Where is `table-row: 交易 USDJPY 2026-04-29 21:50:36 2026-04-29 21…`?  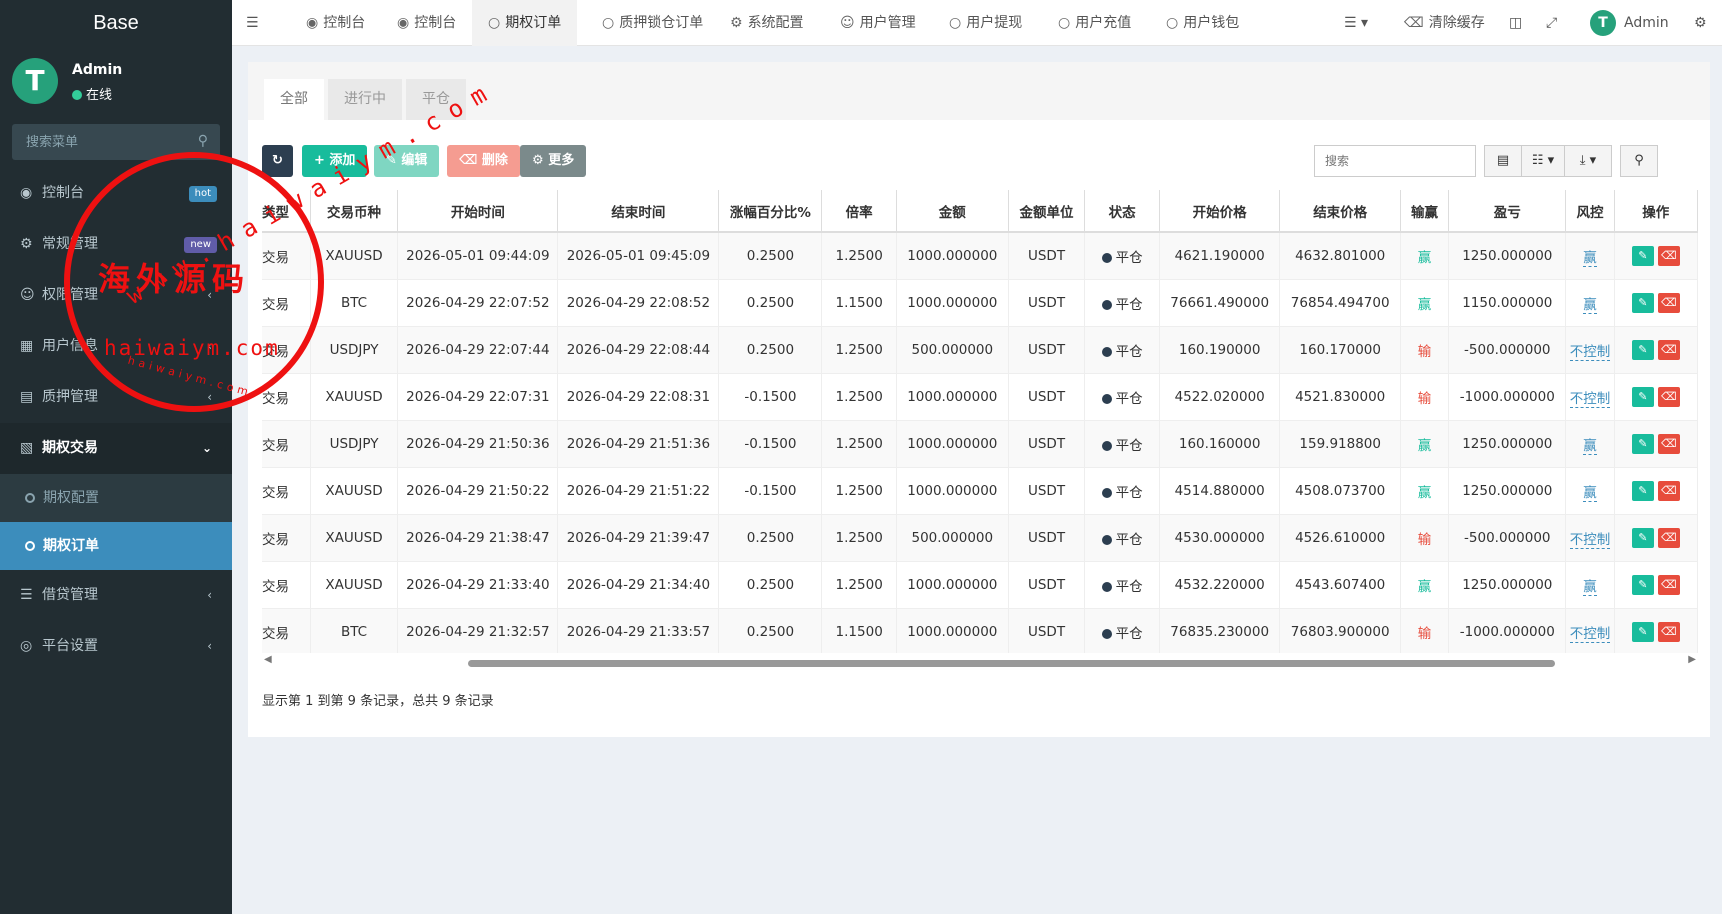
table-row: 交易 USDJPY 2026-04-29 21:50:36 2026-04-29 21… is located at coordinates (980, 443).